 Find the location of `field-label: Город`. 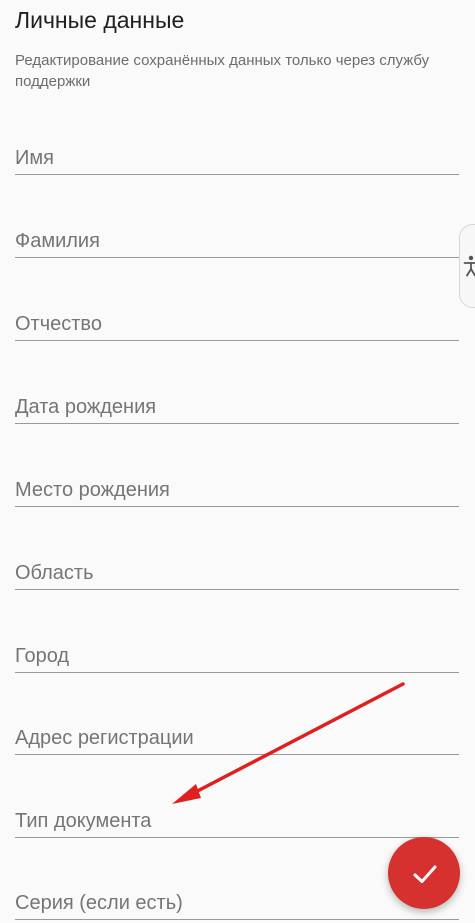

field-label: Город is located at coordinates (42, 656).